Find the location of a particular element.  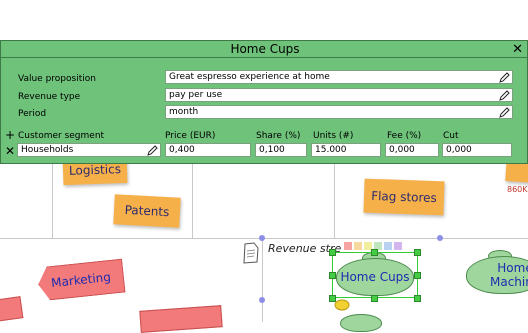

tag-marketing: Marketing is located at coordinates (80, 280).